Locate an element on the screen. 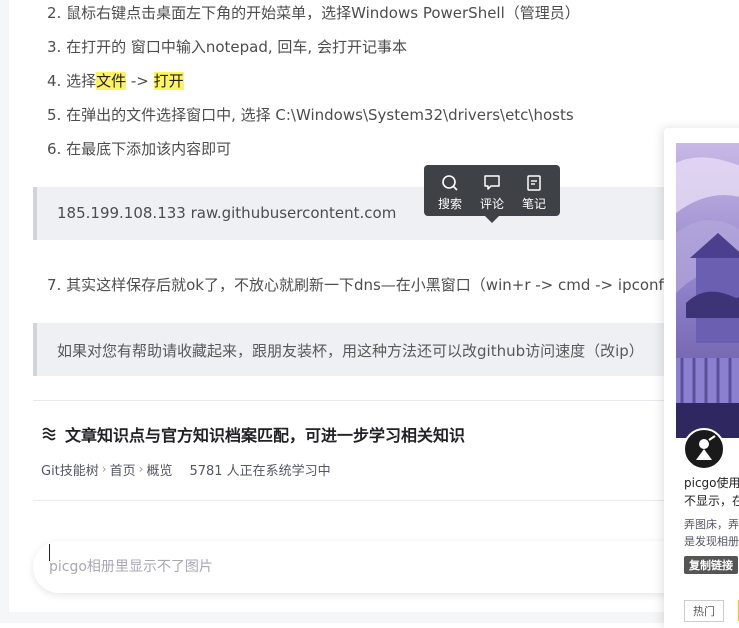 The width and height of the screenshot is (739, 628). avatar-figure-icon is located at coordinates (706, 447).